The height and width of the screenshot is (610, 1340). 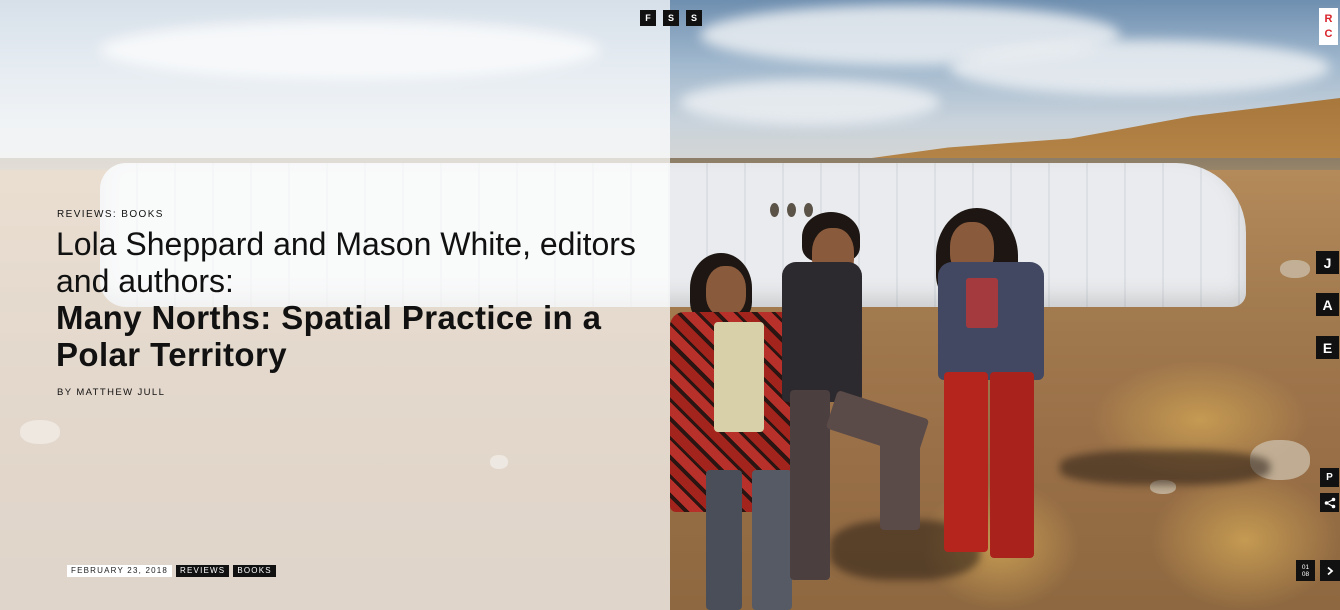 I want to click on chevron-right-icon, so click(x=1330, y=570).